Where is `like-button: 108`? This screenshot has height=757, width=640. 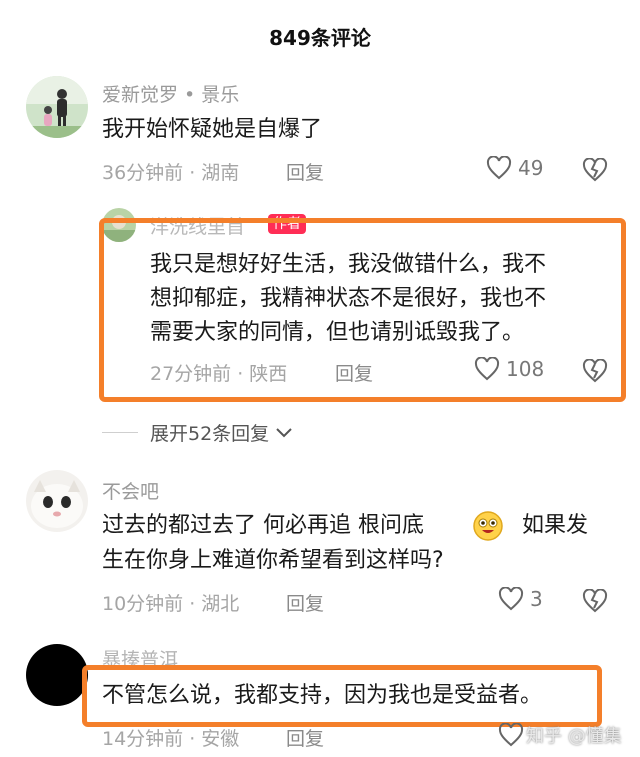 like-button: 108 is located at coordinates (509, 369).